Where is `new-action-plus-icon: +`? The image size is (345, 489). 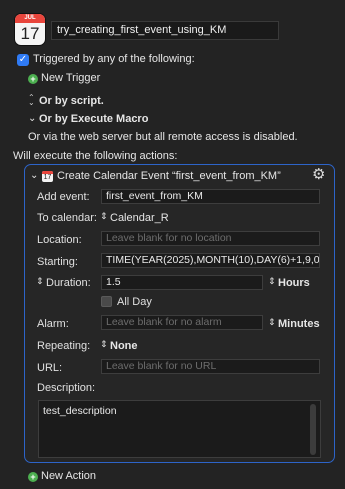 new-action-plus-icon: + is located at coordinates (33, 477).